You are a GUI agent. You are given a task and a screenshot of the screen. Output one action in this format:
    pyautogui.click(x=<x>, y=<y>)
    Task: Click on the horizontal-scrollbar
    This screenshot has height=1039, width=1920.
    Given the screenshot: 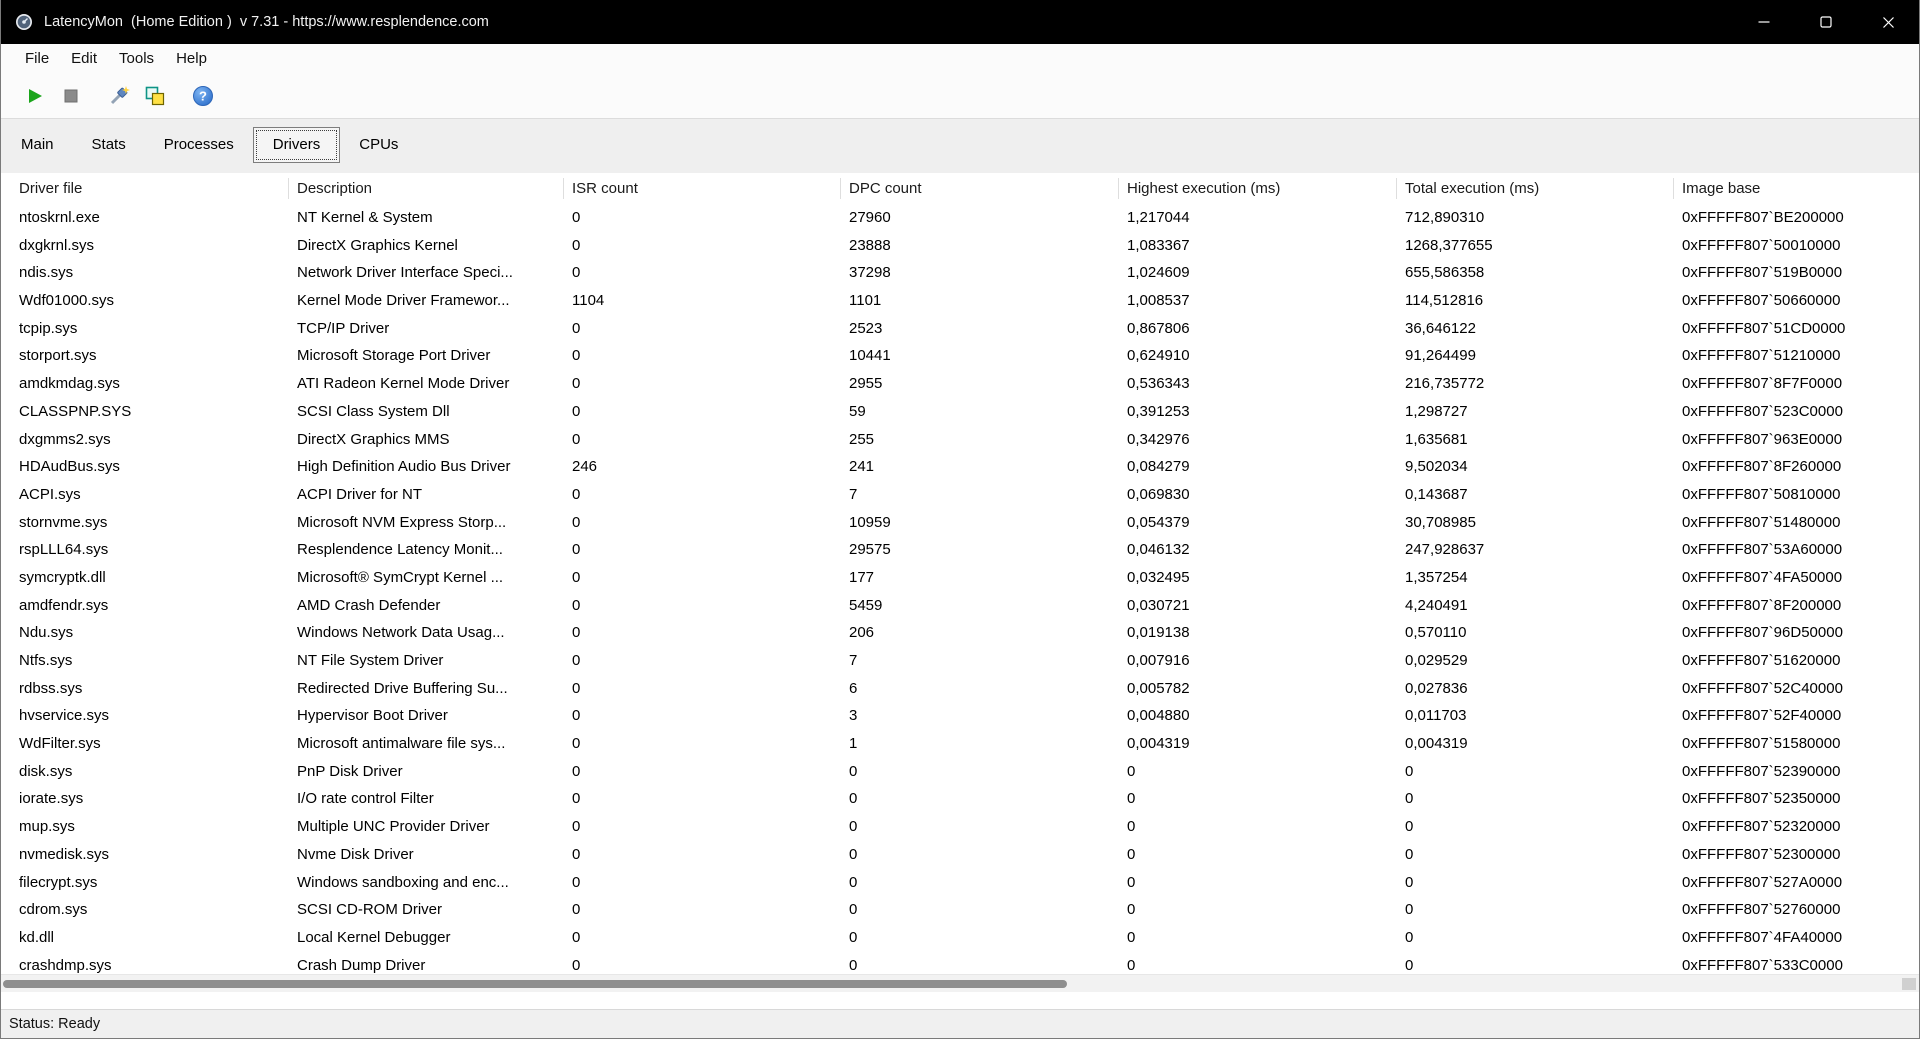 What is the action you would take?
    pyautogui.click(x=960, y=983)
    